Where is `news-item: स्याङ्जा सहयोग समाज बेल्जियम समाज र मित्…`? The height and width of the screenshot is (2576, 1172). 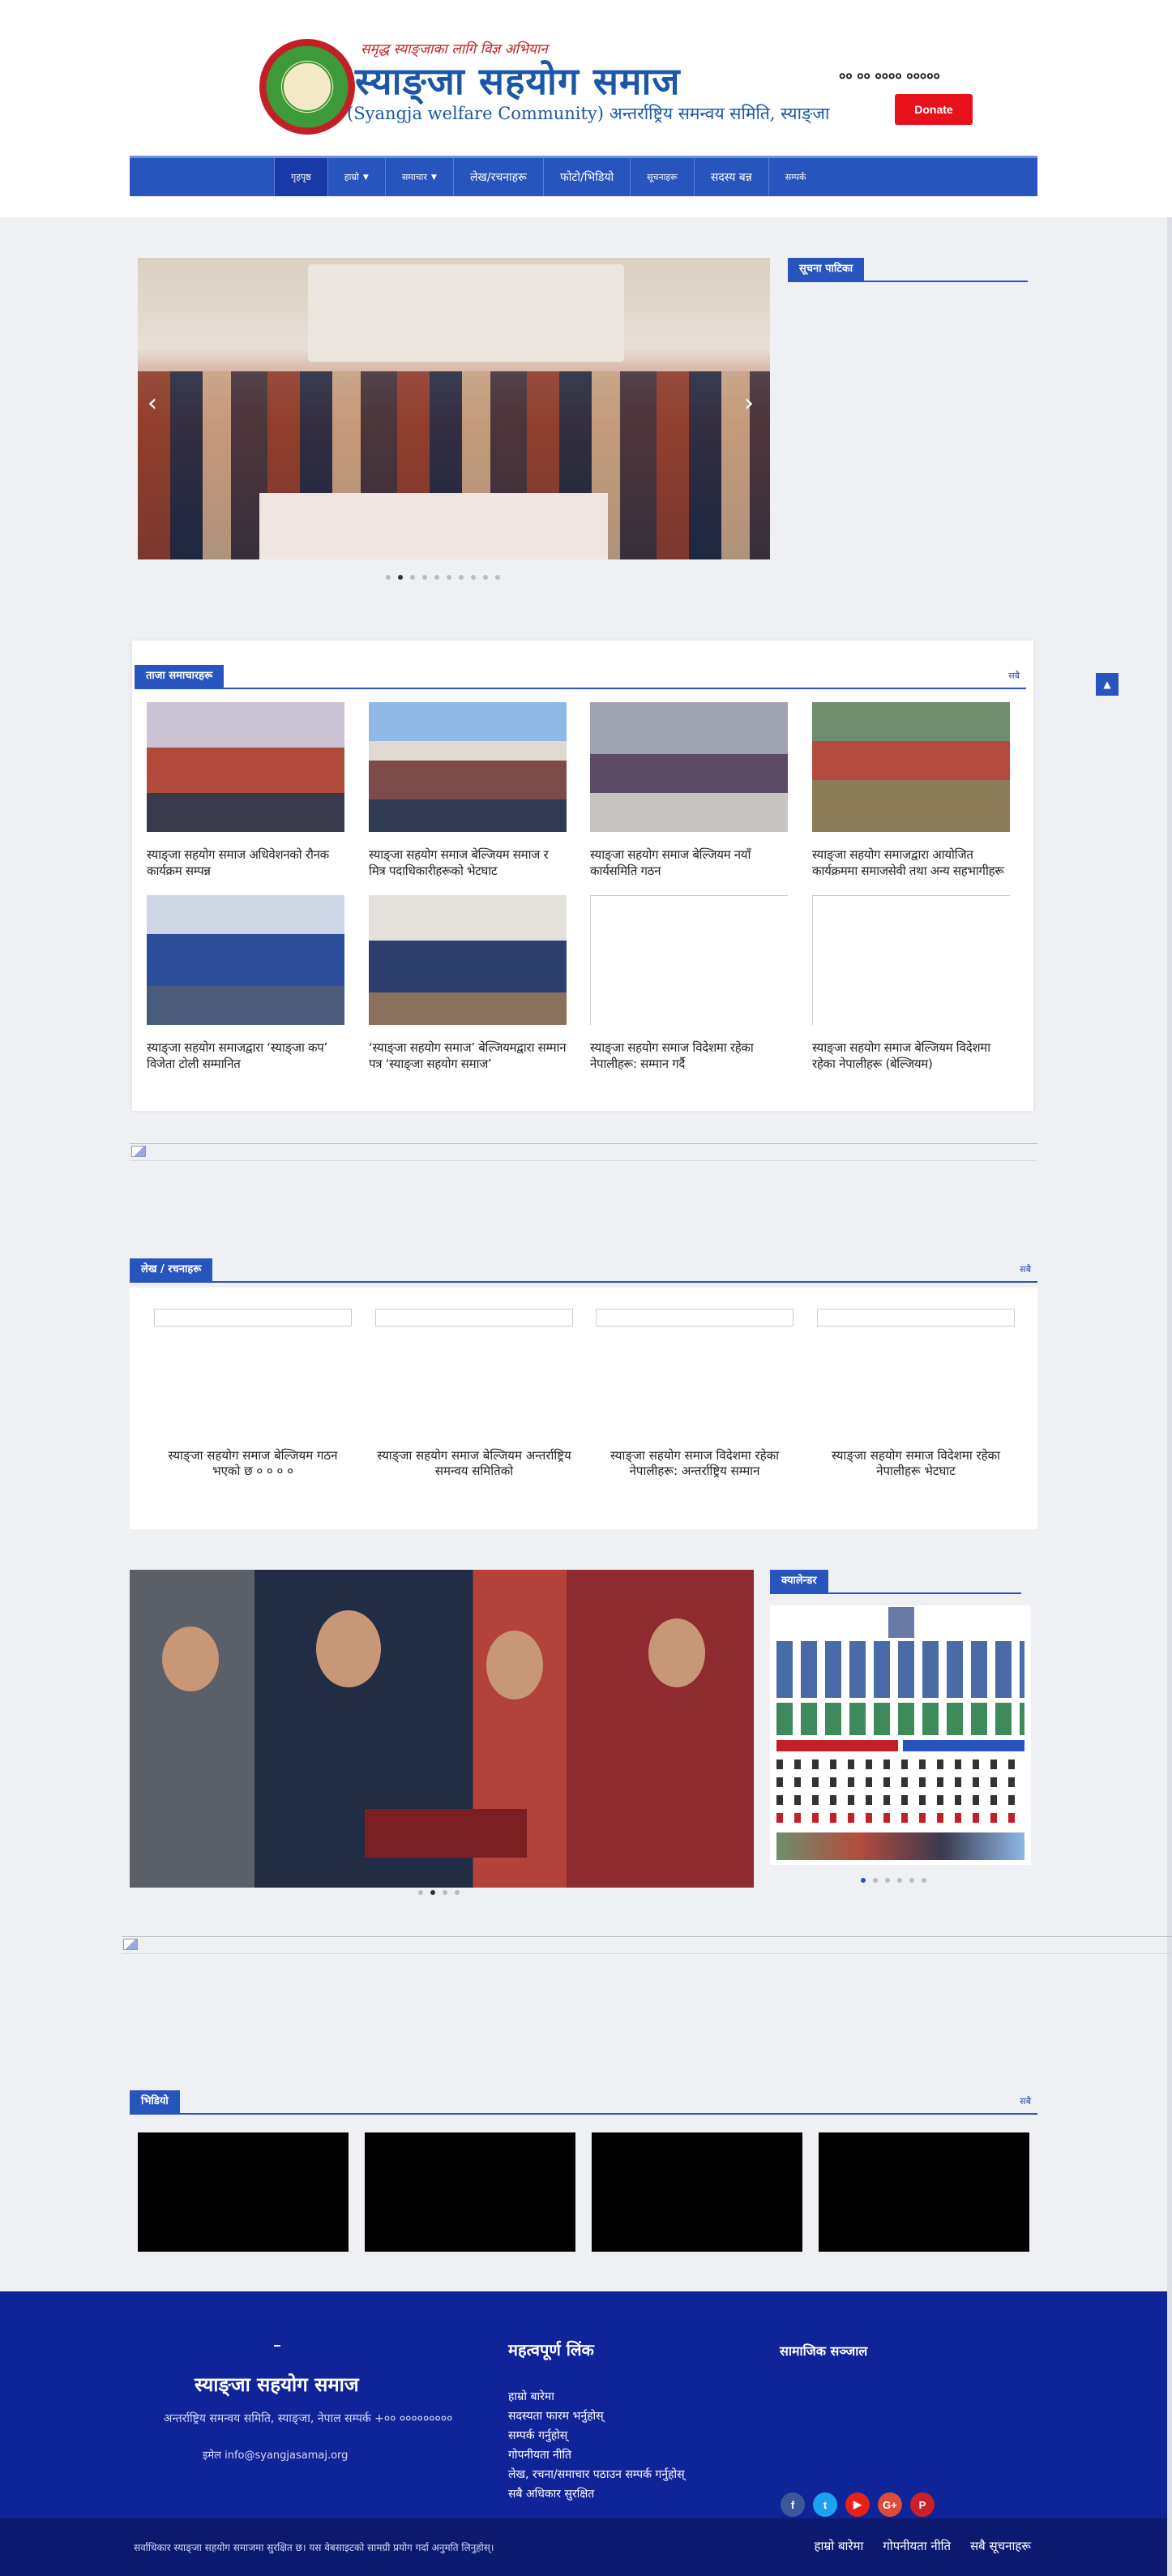 news-item: स्याङ्जा सहयोग समाज बेल्जियम समाज र मित्… is located at coordinates (468, 790).